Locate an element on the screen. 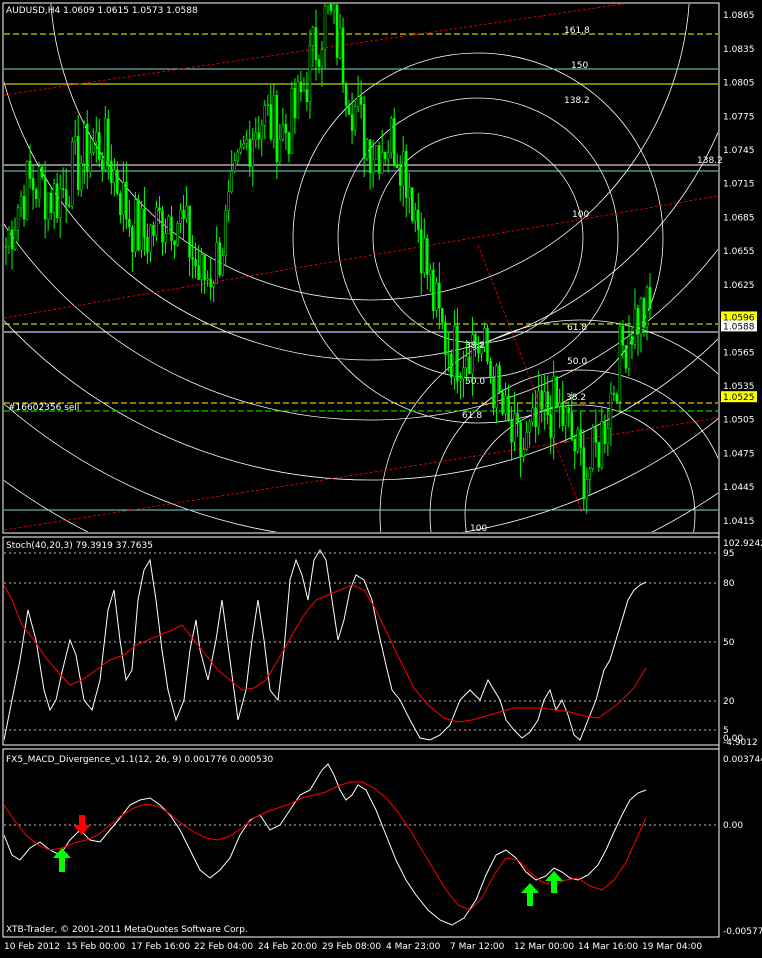  fib-label: 50.0 is located at coordinates (577, 362).